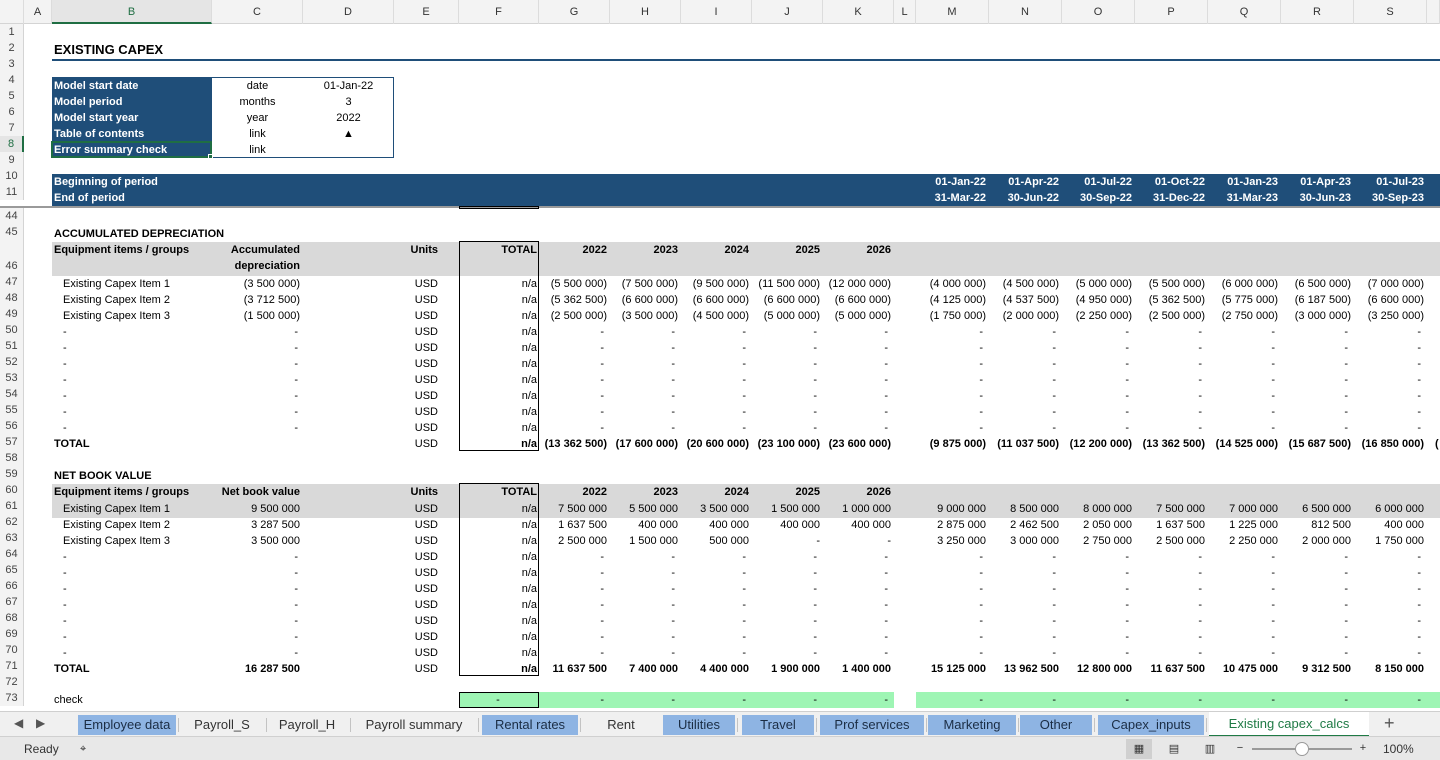  I want to click on row-header-6: 6, so click(12, 112).